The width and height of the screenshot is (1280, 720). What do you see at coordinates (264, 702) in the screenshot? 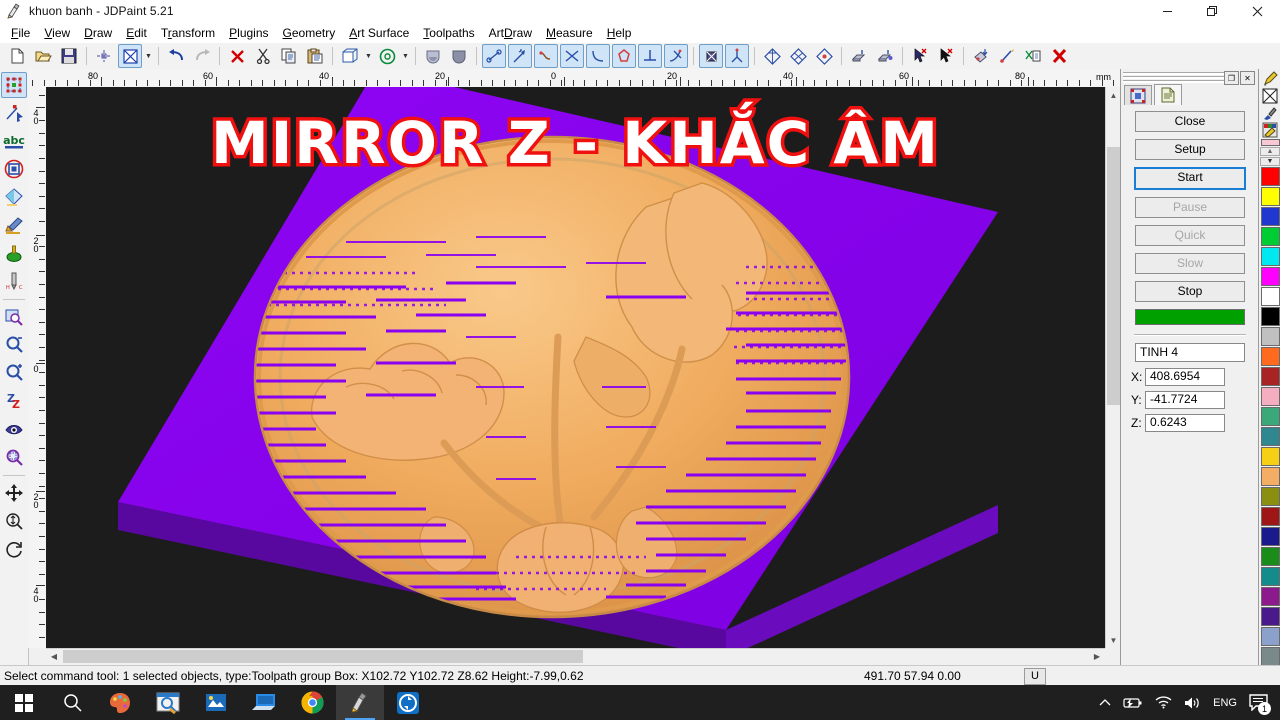
I see `remote-desktop-icon` at bounding box center [264, 702].